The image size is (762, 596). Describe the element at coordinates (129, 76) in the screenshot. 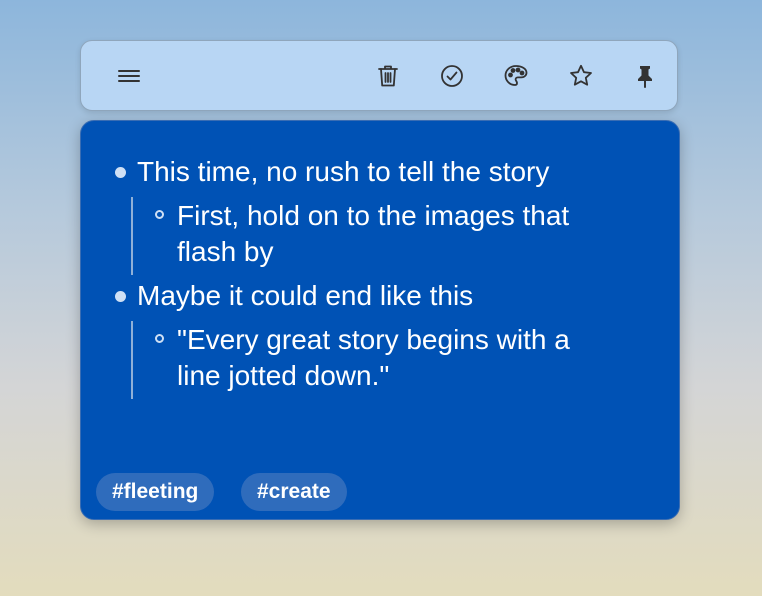

I see `menu-icon` at that location.